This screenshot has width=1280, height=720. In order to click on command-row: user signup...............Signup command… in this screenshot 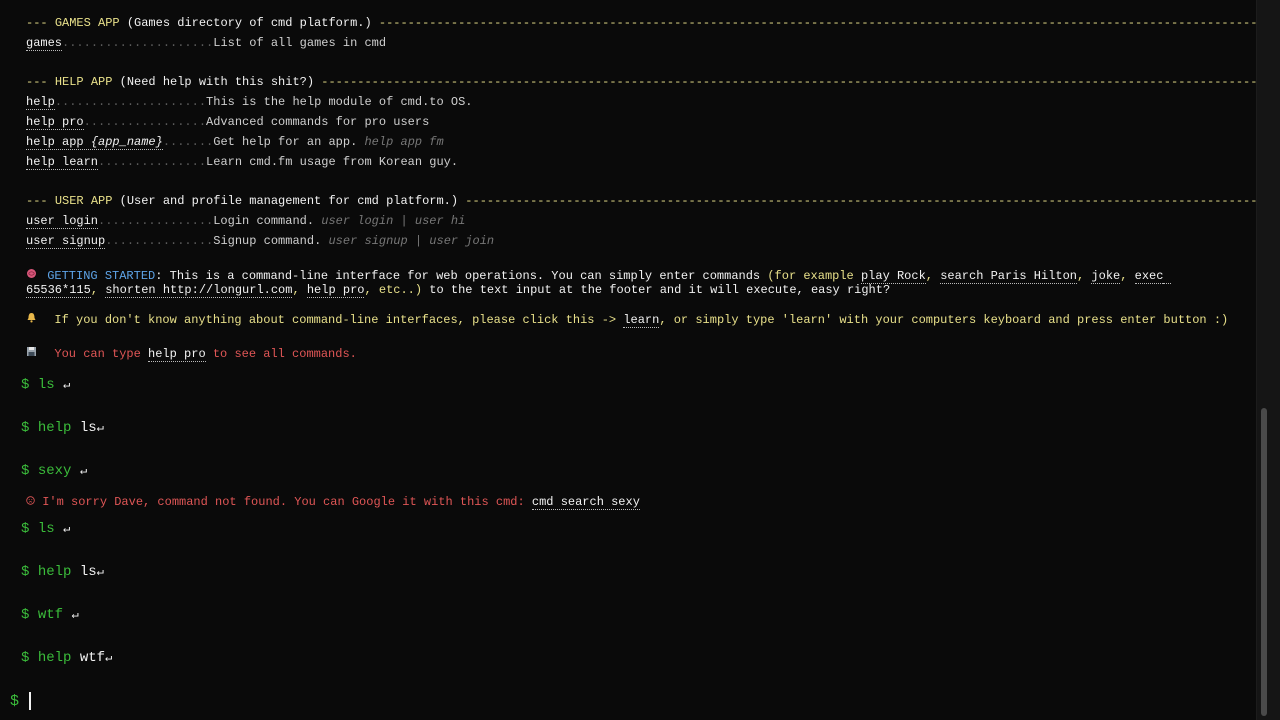, I will do `click(260, 241)`.